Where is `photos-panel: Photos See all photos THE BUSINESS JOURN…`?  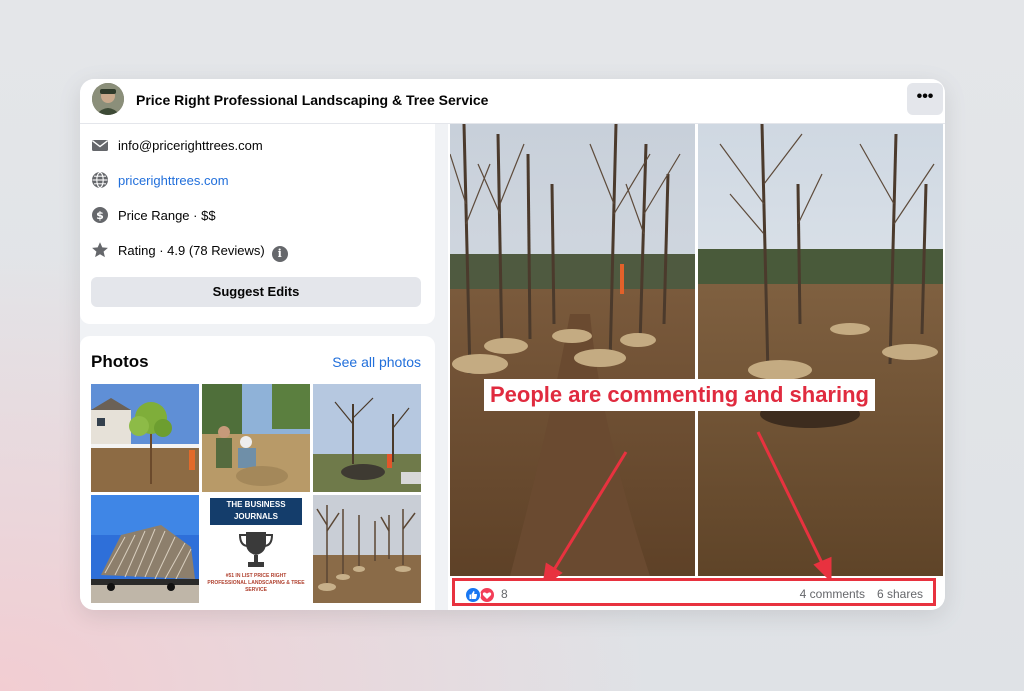
photos-panel: Photos See all photos THE BUSINESS JOURN… is located at coordinates (257, 473).